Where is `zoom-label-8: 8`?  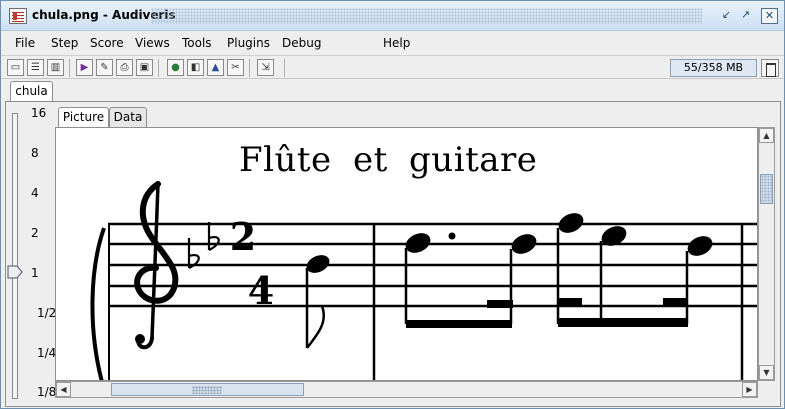 zoom-label-8: 8 is located at coordinates (35, 153).